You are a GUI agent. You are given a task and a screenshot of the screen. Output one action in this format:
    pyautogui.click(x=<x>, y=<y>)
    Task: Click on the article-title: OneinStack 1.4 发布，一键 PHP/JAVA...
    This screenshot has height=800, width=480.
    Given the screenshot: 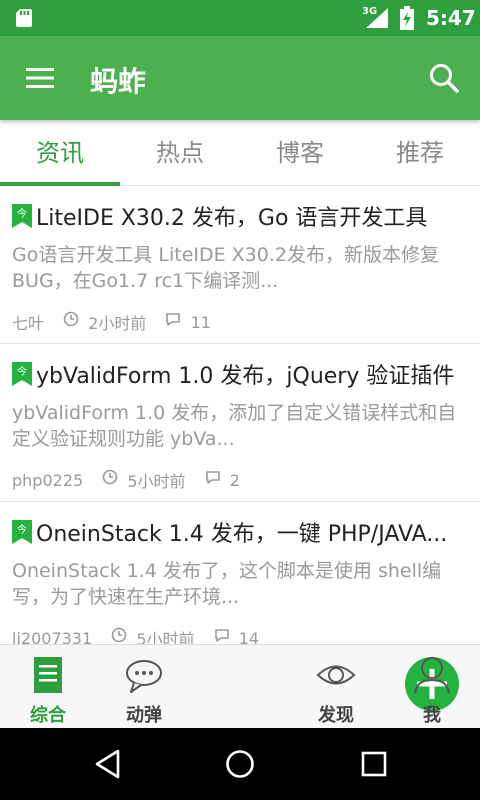 What is the action you would take?
    pyautogui.click(x=242, y=534)
    